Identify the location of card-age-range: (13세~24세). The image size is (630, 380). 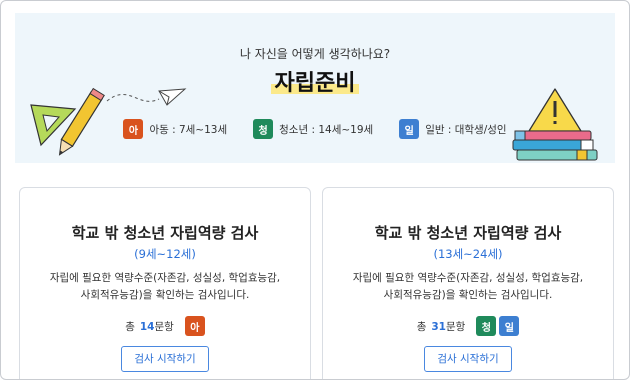
(468, 254).